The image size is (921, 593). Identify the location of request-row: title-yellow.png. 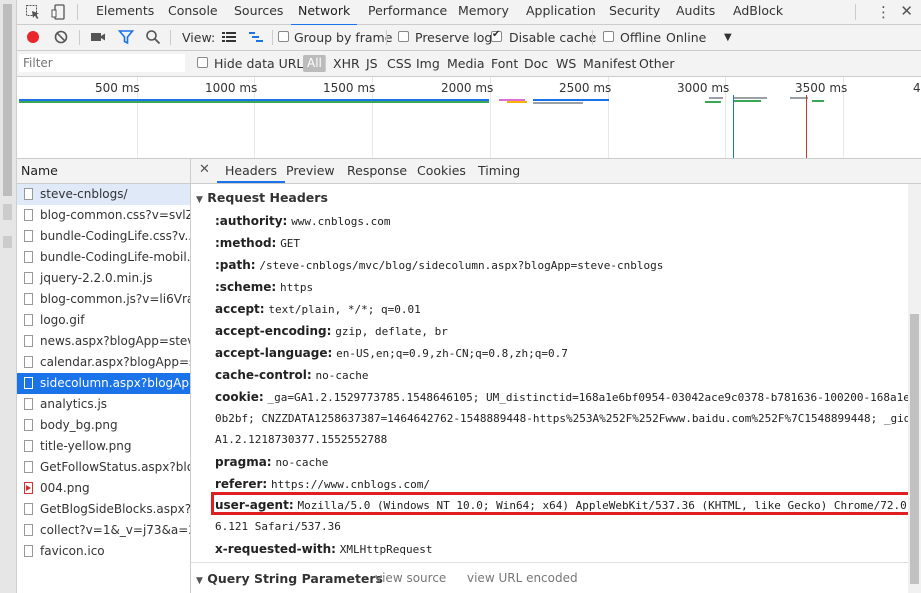
(103, 446).